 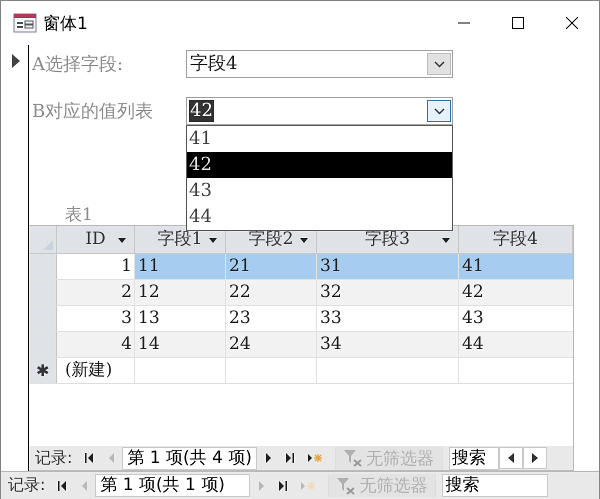 What do you see at coordinates (16, 61) in the screenshot?
I see `record-selector-icon` at bounding box center [16, 61].